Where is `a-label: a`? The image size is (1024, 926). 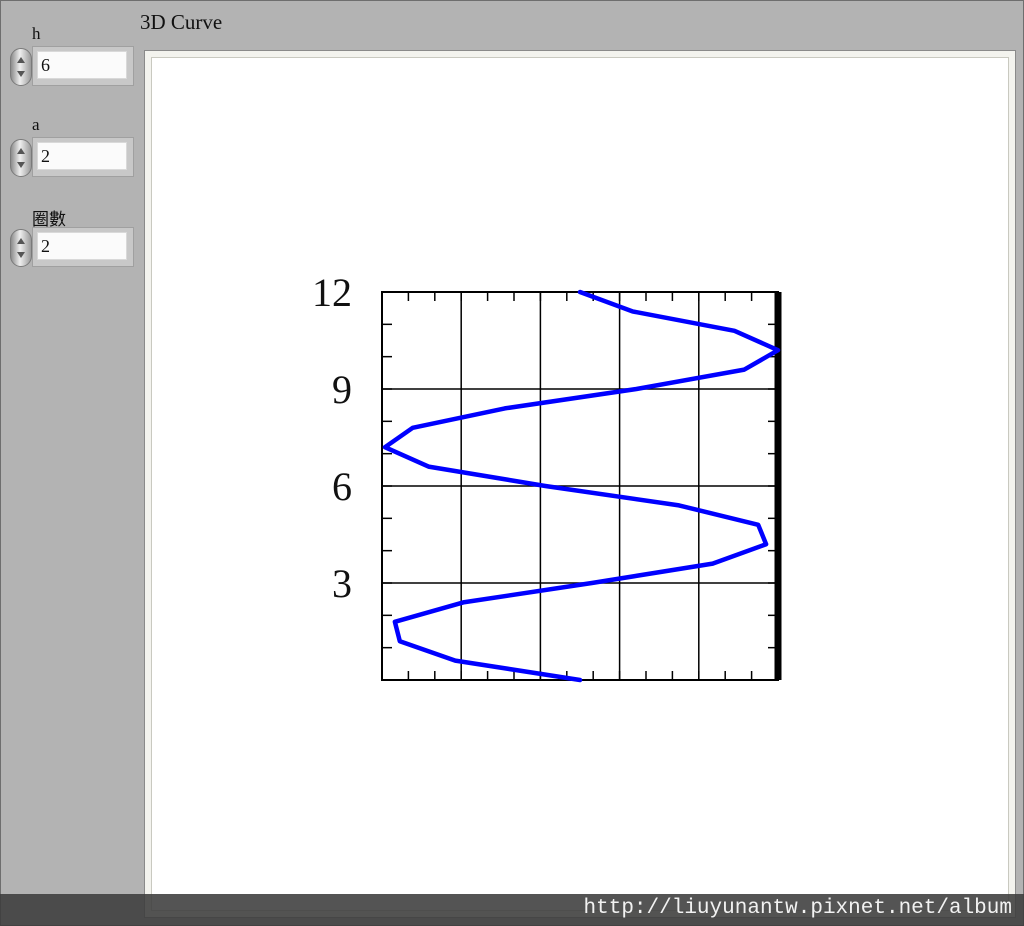
a-label: a is located at coordinates (36, 124).